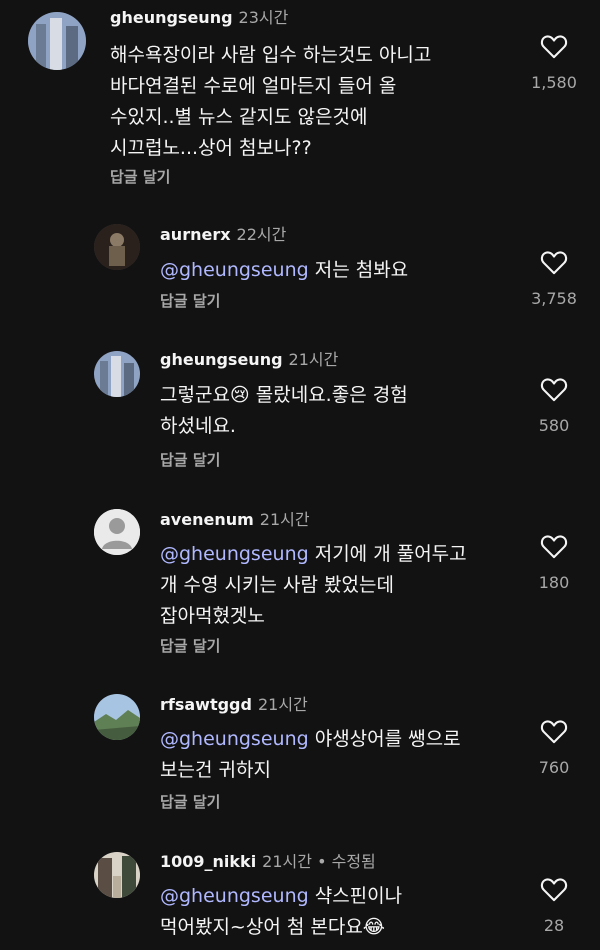 This screenshot has height=950, width=600. I want to click on like-count: 28, so click(554, 925).